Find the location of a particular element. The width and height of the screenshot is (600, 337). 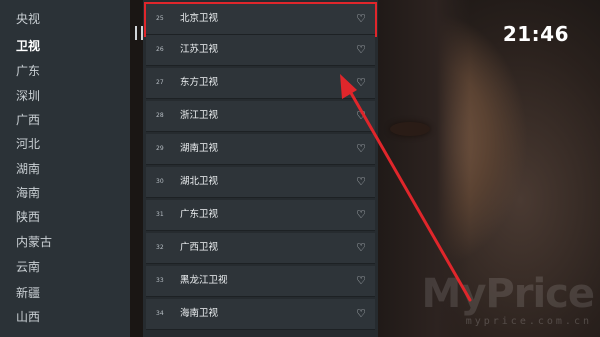

province-item-hainan: 海南 is located at coordinates (28, 193).